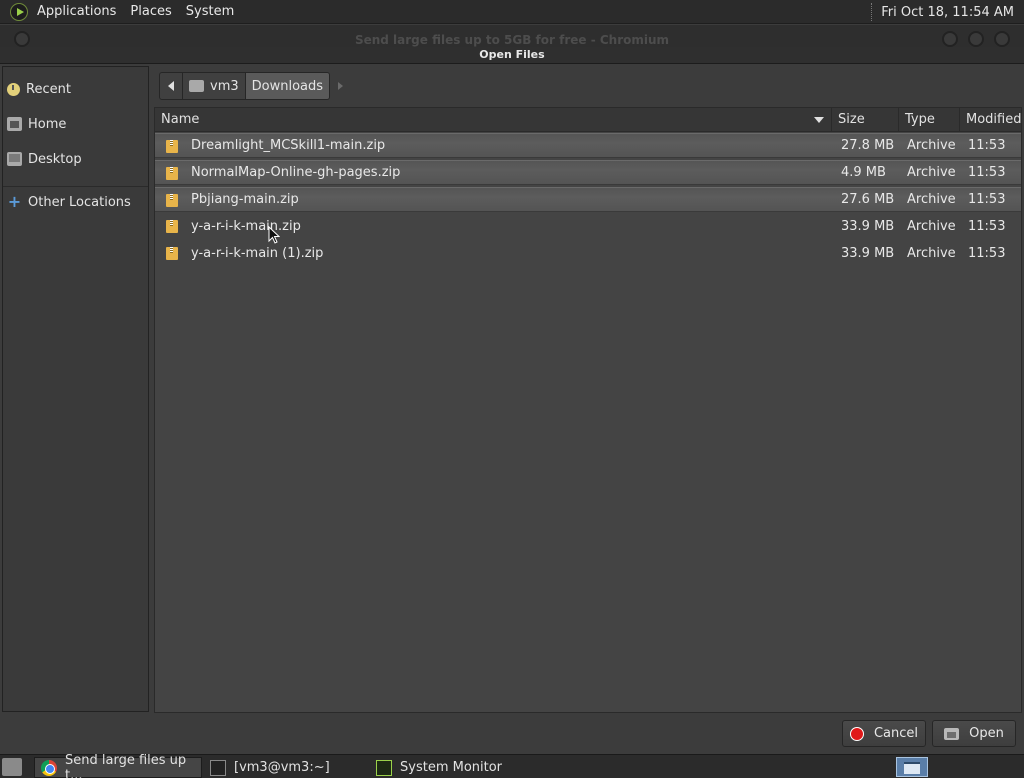  What do you see at coordinates (868, 145) in the screenshot?
I see `file-size: 27.8 MB` at bounding box center [868, 145].